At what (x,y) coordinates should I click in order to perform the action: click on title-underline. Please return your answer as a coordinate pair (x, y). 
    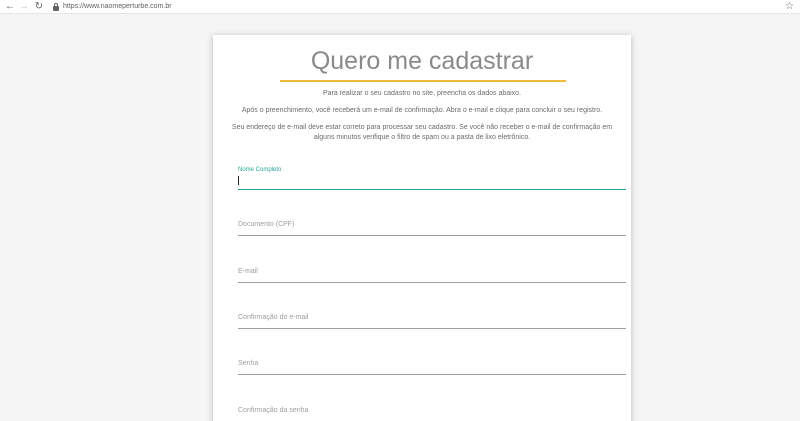
    Looking at the image, I should click on (423, 81).